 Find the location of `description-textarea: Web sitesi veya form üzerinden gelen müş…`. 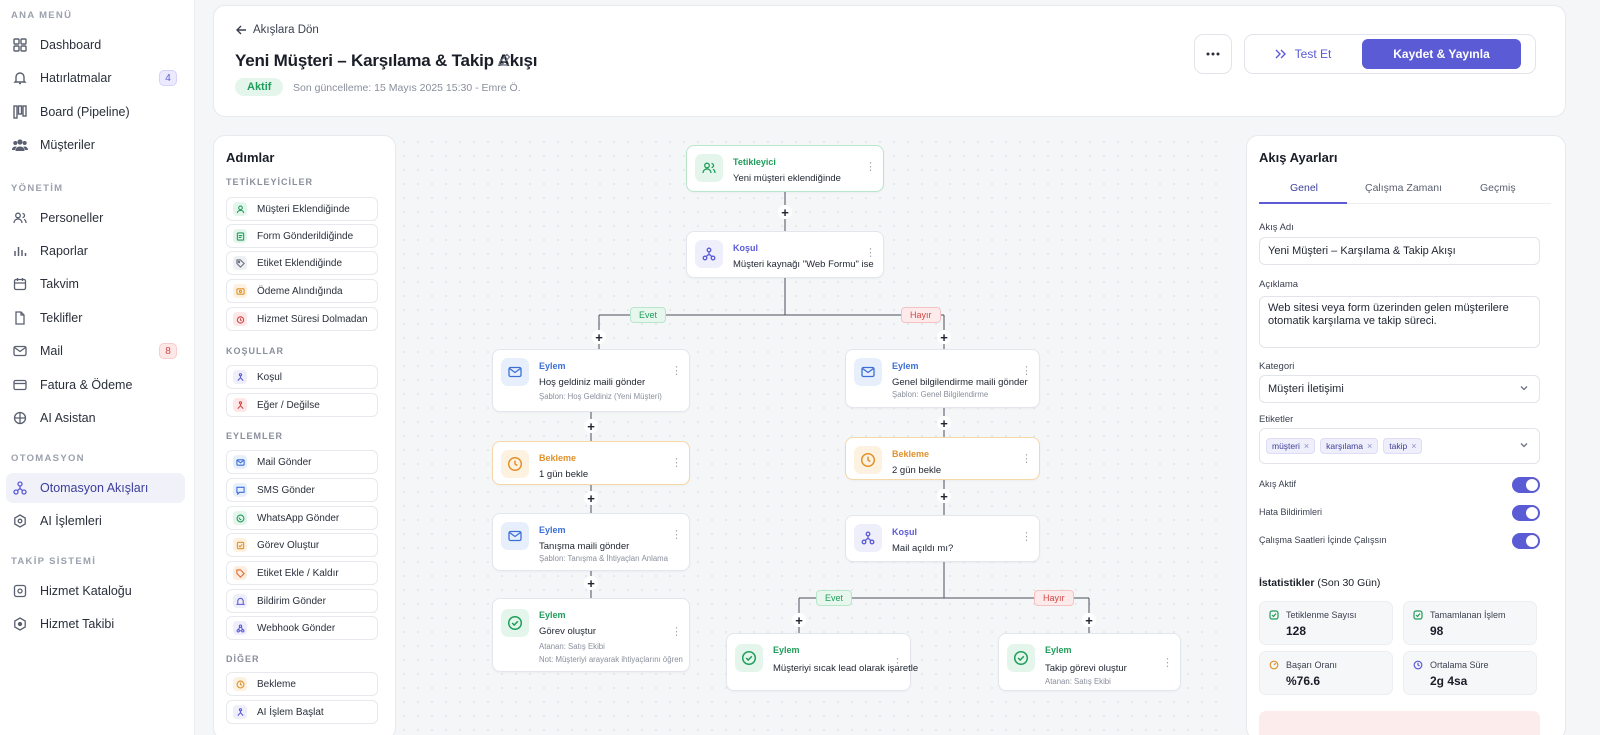

description-textarea: Web sitesi veya form üzerinden gelen müş… is located at coordinates (1399, 322).